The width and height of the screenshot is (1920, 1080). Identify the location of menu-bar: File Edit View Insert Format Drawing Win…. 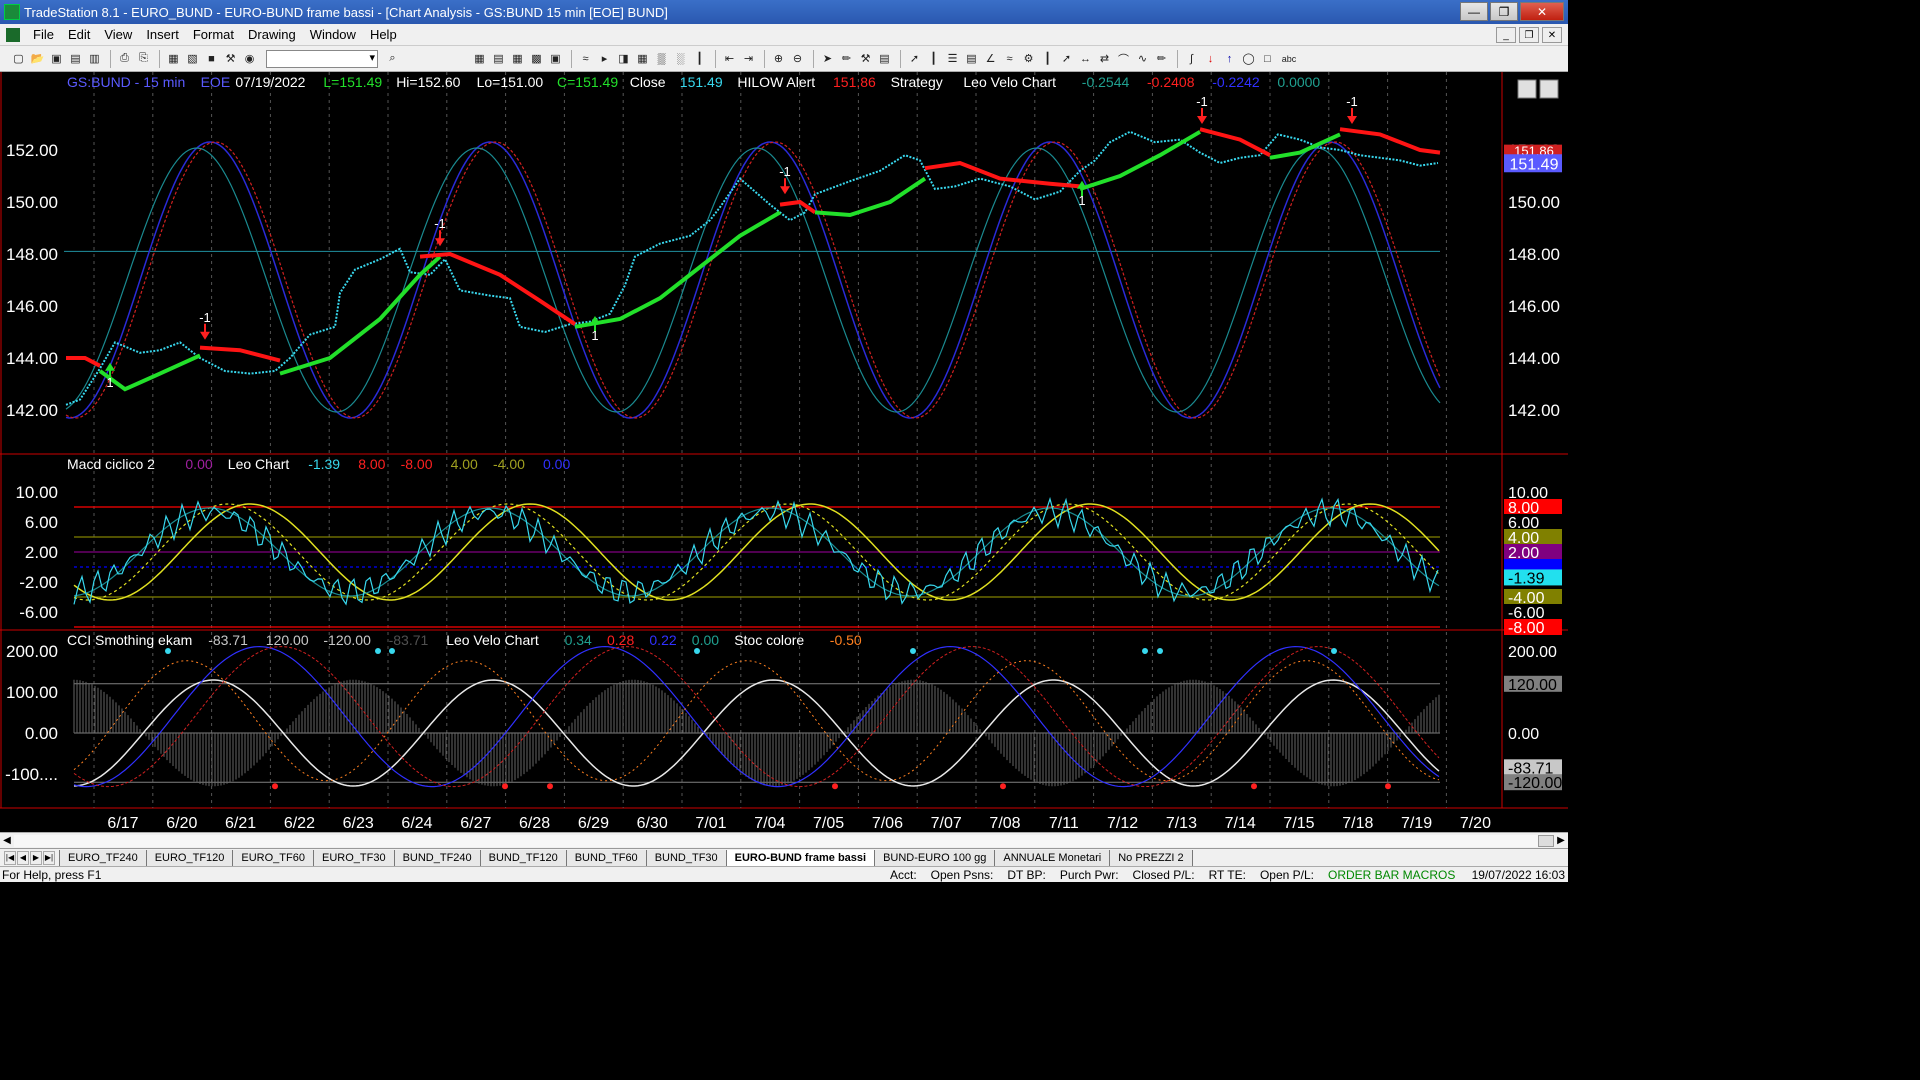
(784, 35).